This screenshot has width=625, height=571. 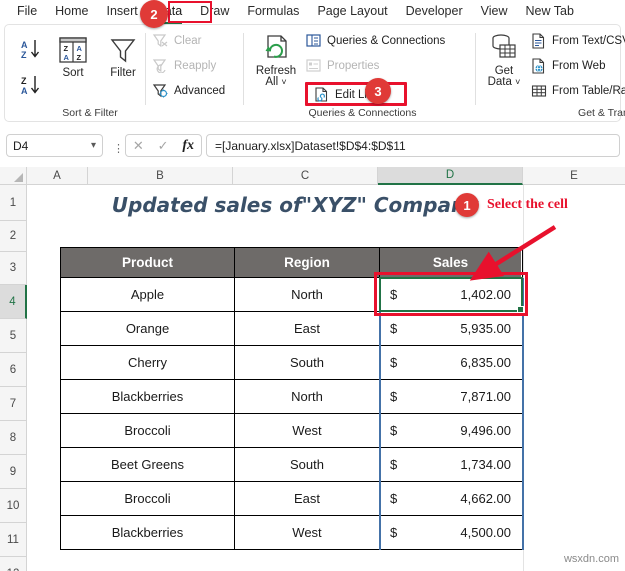 I want to click on tab-label: Draw, so click(x=215, y=11).